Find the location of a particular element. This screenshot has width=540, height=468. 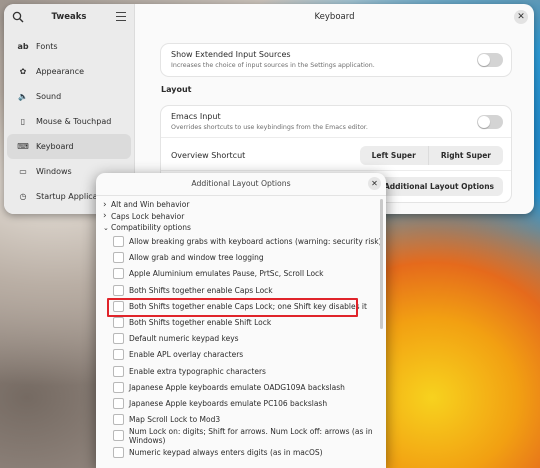

sidebar-item-keyboard: ⌨ Keyboard is located at coordinates (69, 146).